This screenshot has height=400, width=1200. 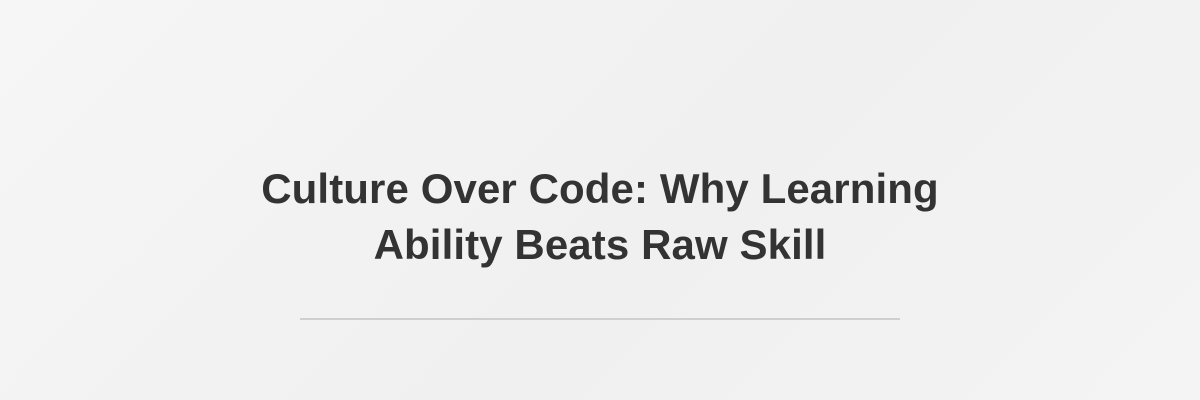 I want to click on page-title-line-2: Ability Beats Raw Skill, so click(x=600, y=244).